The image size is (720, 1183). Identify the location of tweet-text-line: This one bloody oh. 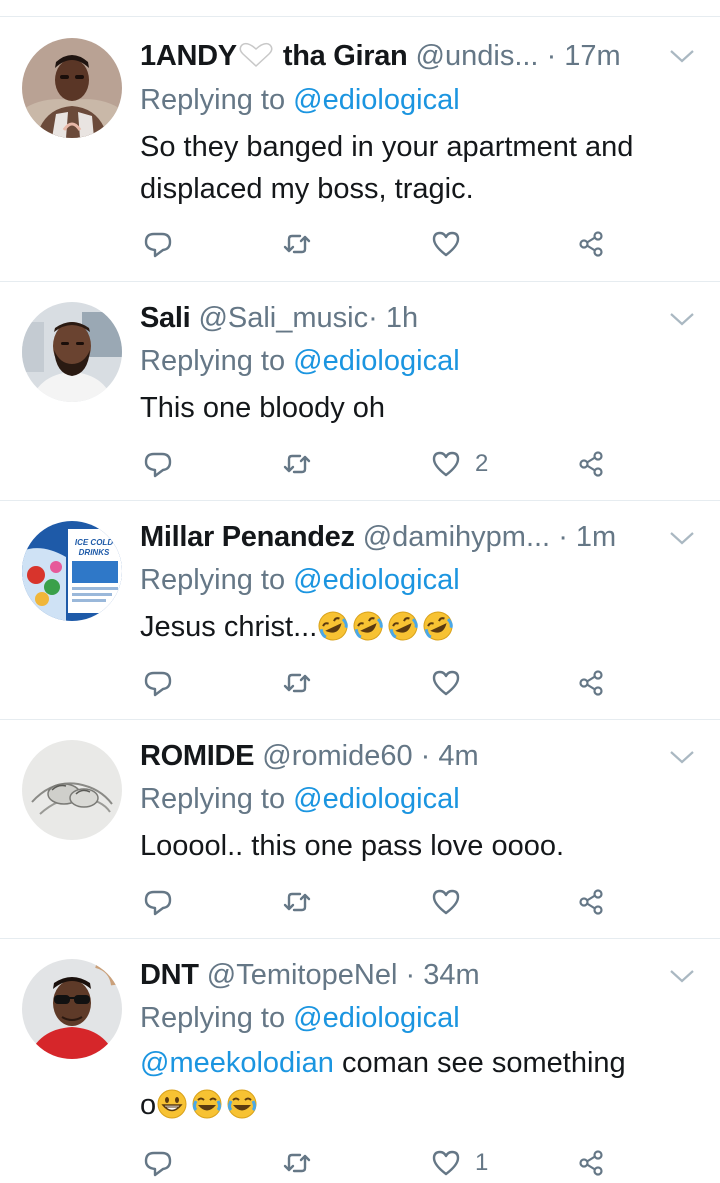
(263, 408).